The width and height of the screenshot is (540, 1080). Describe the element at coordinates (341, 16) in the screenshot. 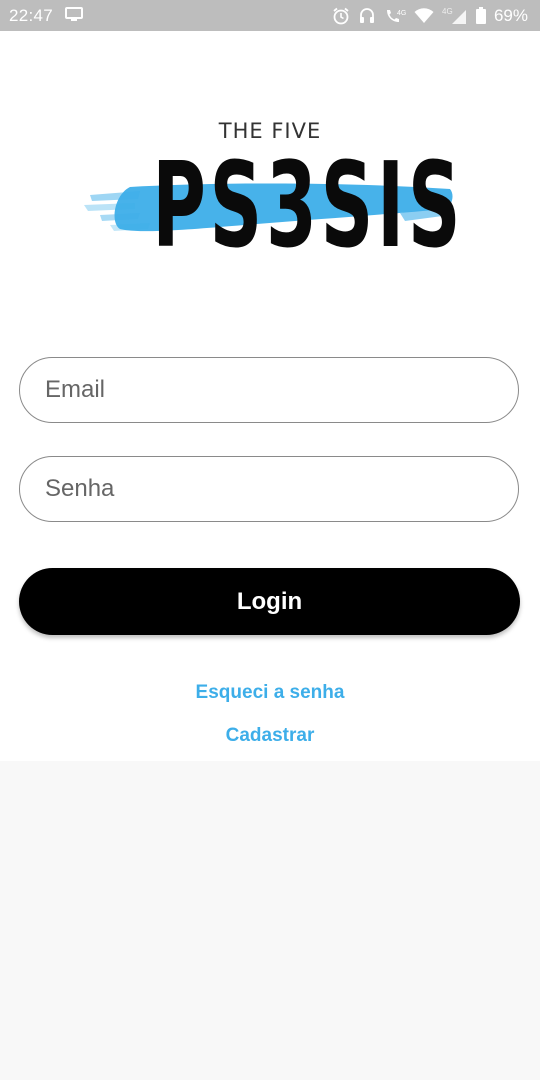

I see `alarm-icon` at that location.